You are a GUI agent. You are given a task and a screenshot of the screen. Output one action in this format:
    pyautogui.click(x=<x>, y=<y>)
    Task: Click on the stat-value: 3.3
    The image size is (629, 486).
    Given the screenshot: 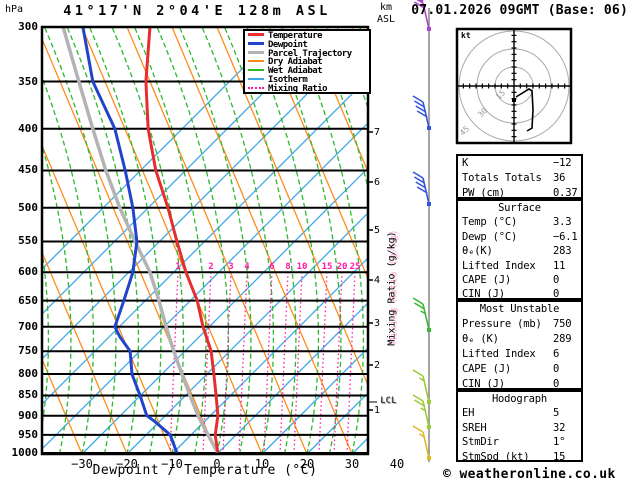 What is the action you would take?
    pyautogui.click(x=562, y=222)
    